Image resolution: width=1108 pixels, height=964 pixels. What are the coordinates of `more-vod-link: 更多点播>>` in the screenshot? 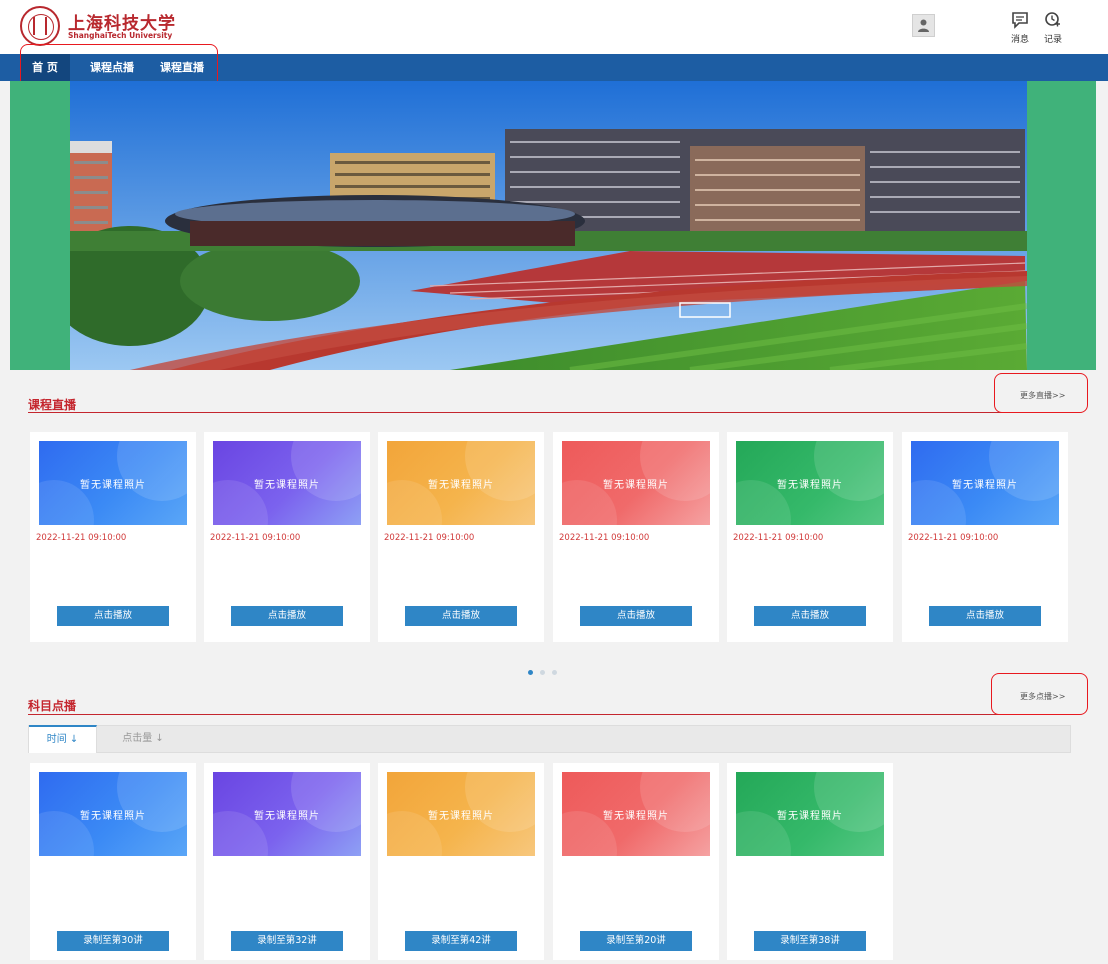 It's located at (1042, 696).